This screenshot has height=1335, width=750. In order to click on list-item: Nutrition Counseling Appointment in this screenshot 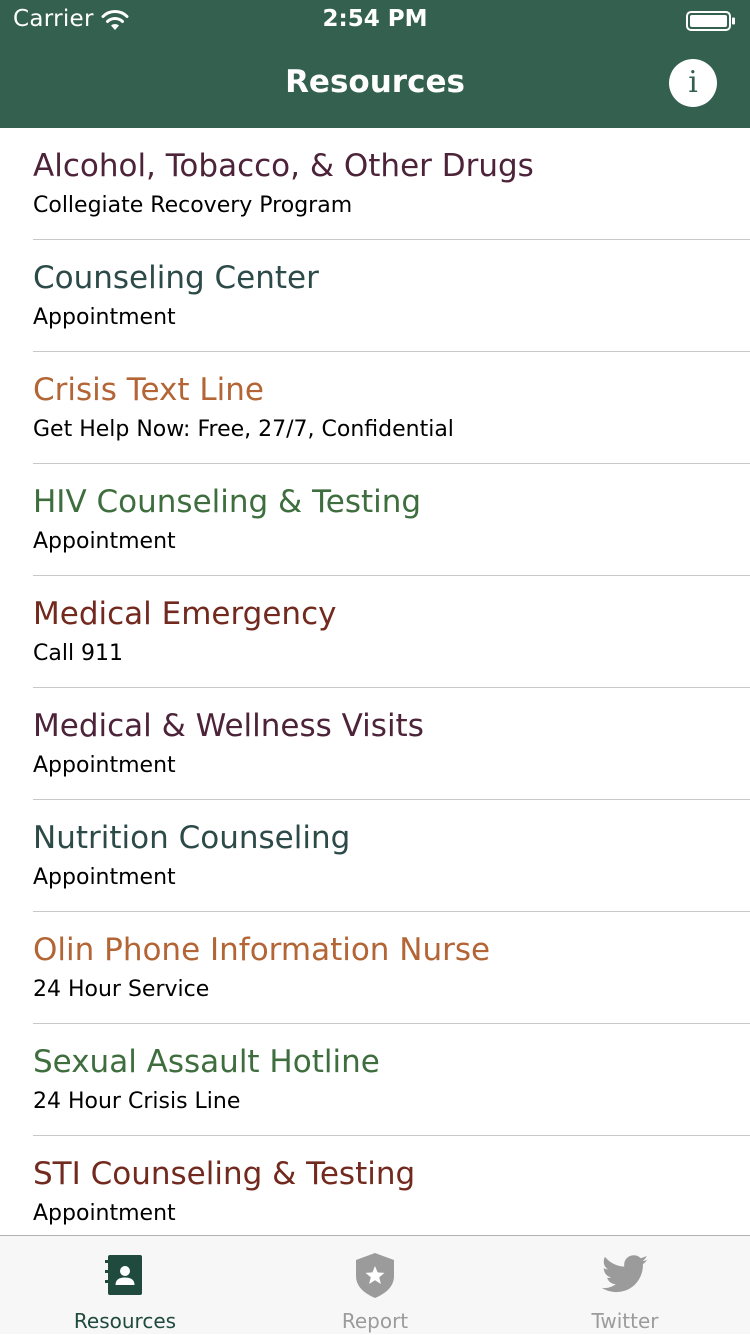, I will do `click(375, 856)`.